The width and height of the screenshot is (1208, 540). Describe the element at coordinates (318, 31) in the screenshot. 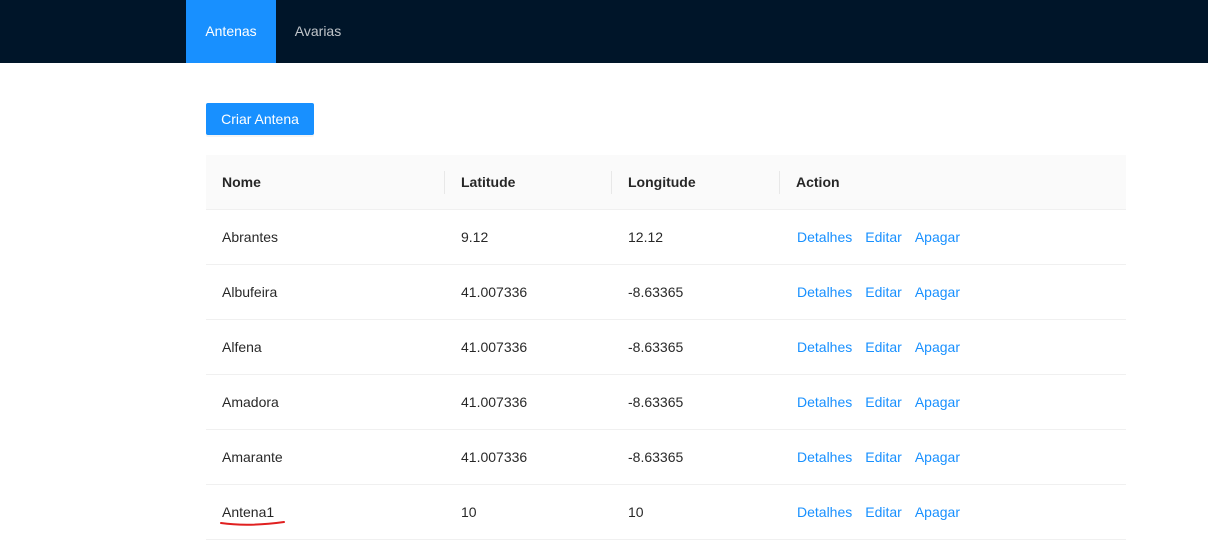

I see `nav-item-avarias: Avarias` at that location.